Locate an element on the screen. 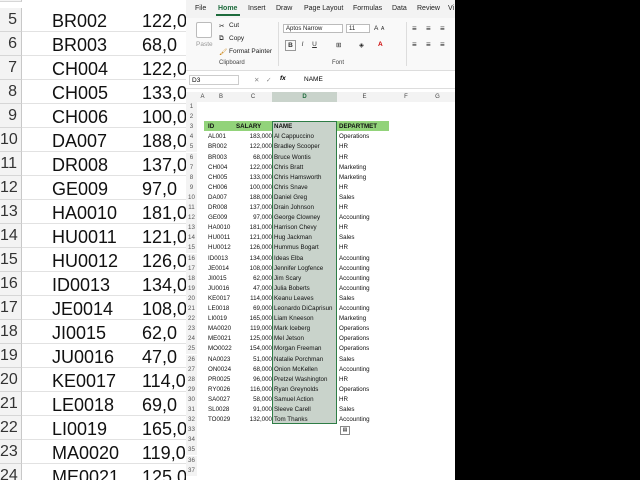  cell-name: Hummus Bogart is located at coordinates (305, 248).